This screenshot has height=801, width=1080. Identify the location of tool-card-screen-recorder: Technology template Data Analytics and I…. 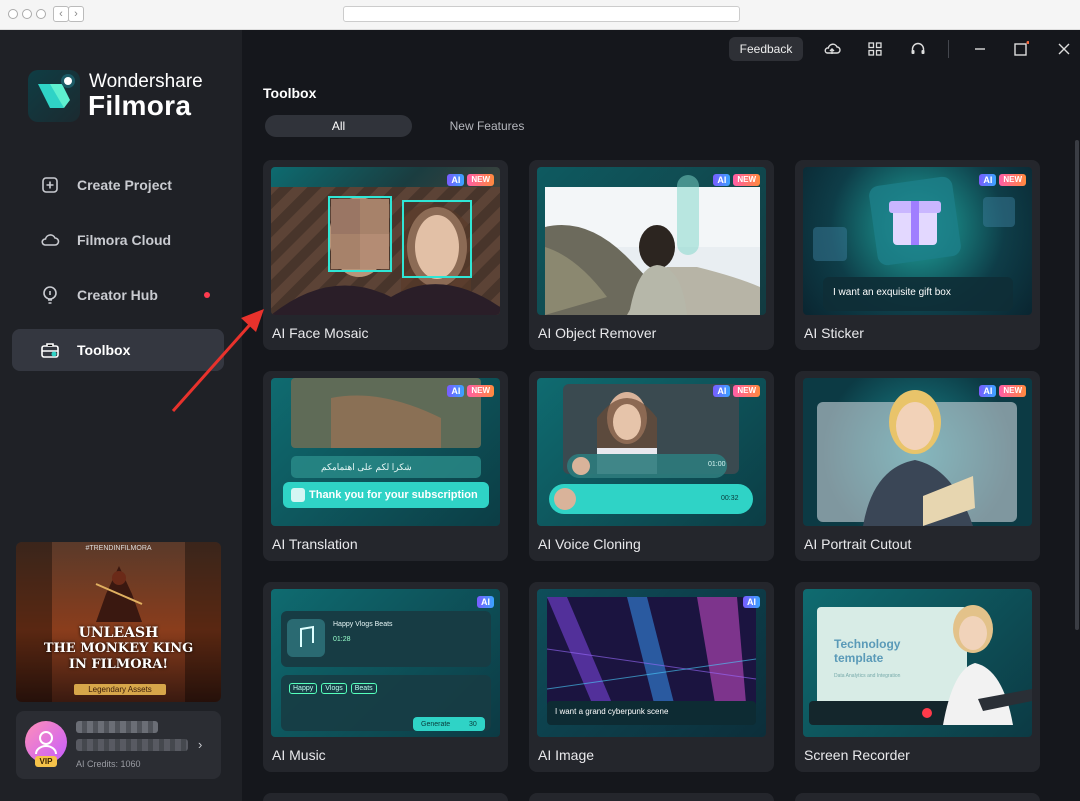
(917, 677).